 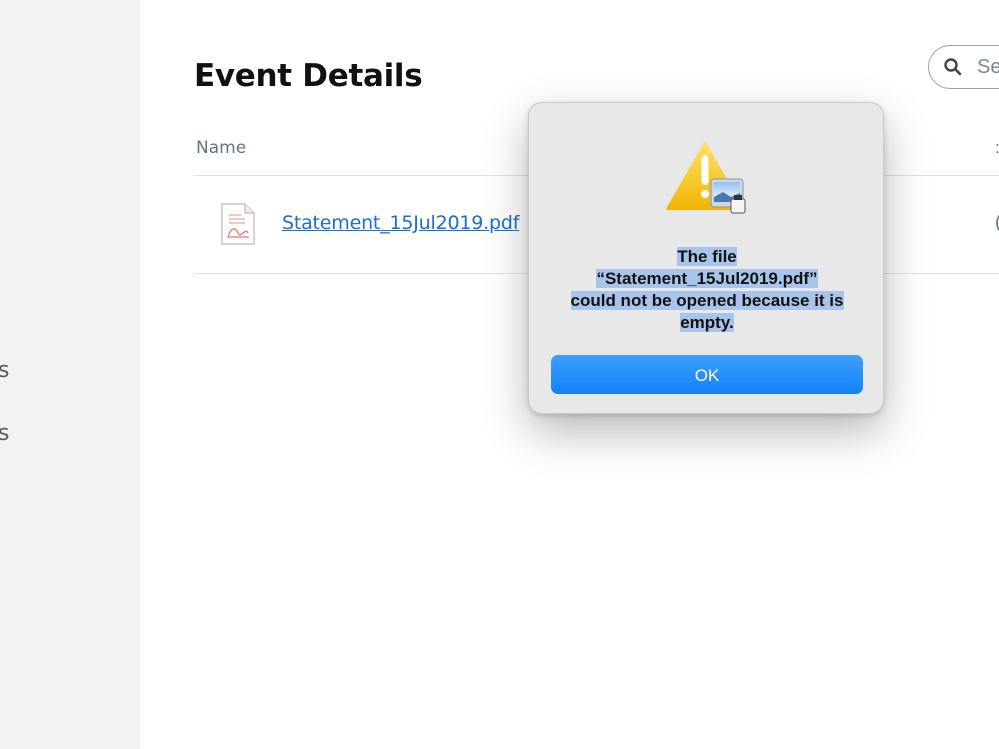 I want to click on column-header-name: Name, so click(x=221, y=148).